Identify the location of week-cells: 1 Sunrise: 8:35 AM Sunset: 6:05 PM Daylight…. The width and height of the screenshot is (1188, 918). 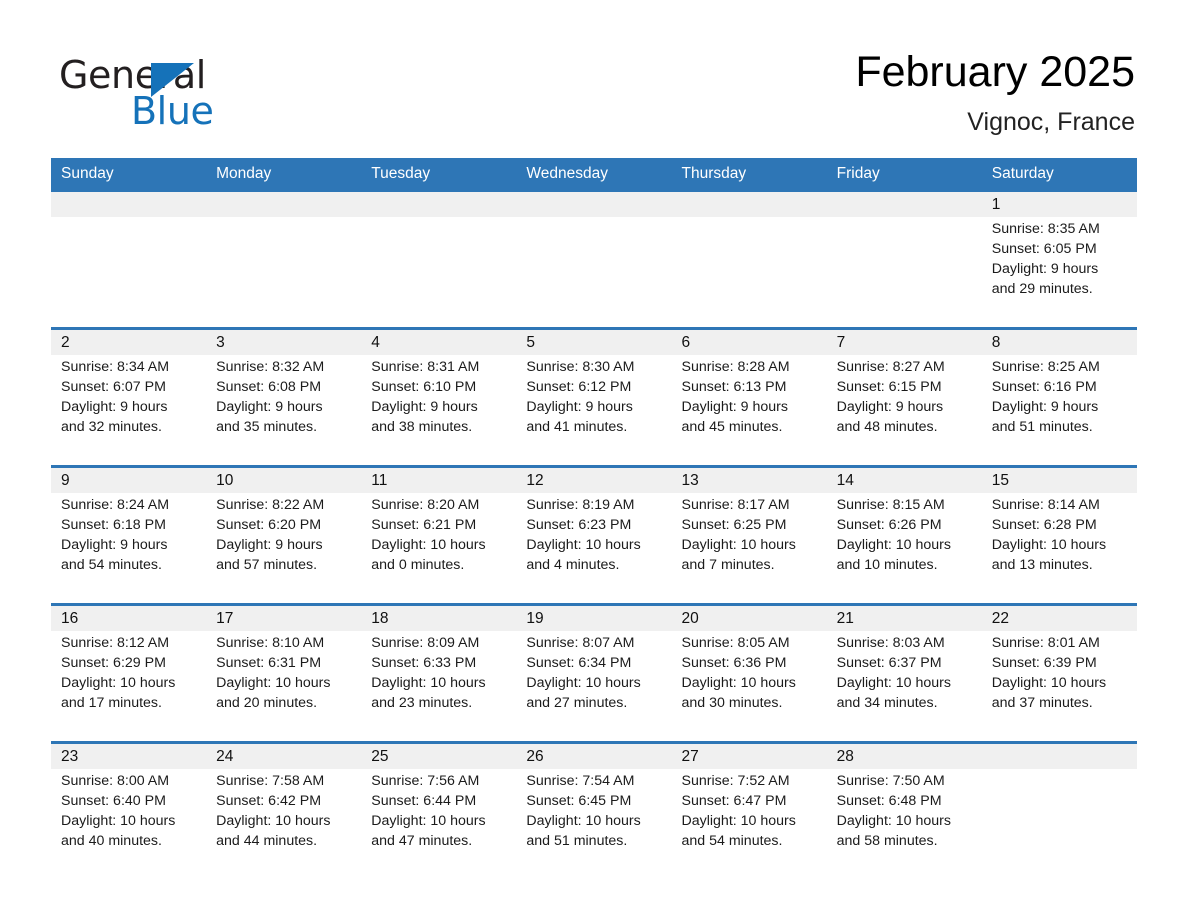
(594, 258).